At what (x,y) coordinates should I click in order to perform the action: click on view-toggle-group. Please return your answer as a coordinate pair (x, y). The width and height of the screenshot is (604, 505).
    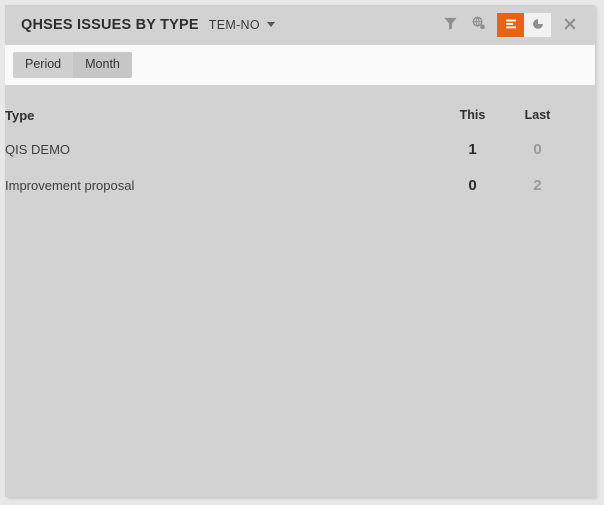
    Looking at the image, I should click on (524, 25).